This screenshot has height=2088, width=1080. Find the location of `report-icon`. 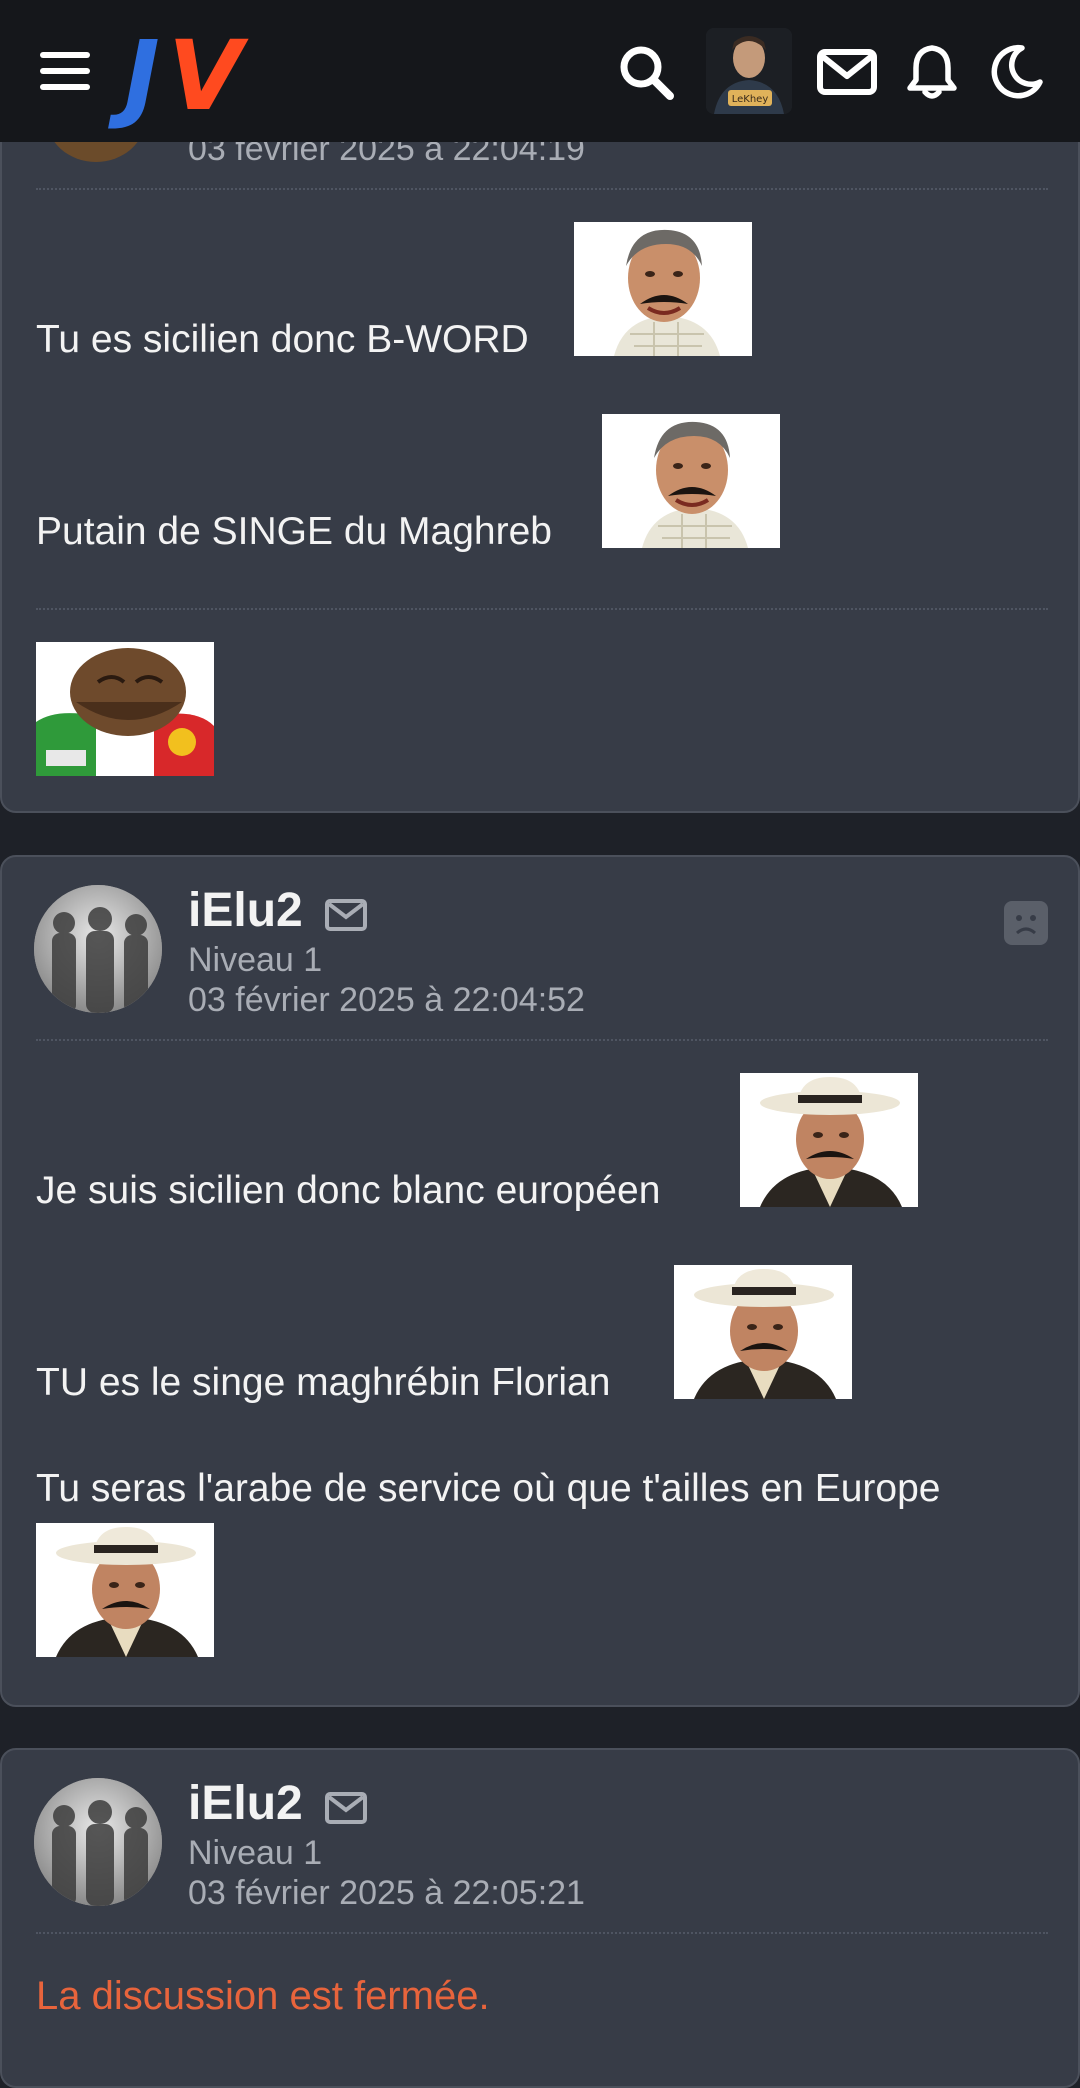

report-icon is located at coordinates (1026, 923).